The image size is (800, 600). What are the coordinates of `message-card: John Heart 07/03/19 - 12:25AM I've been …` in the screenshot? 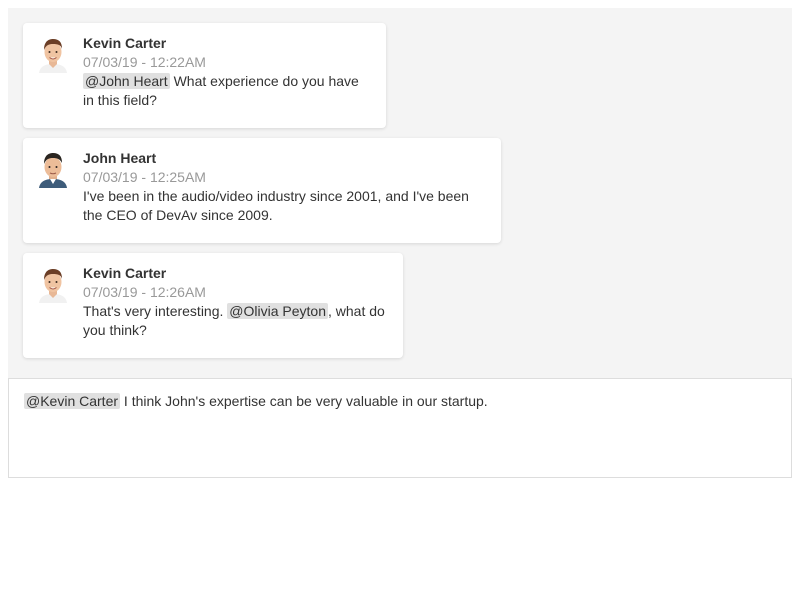 It's located at (262, 190).